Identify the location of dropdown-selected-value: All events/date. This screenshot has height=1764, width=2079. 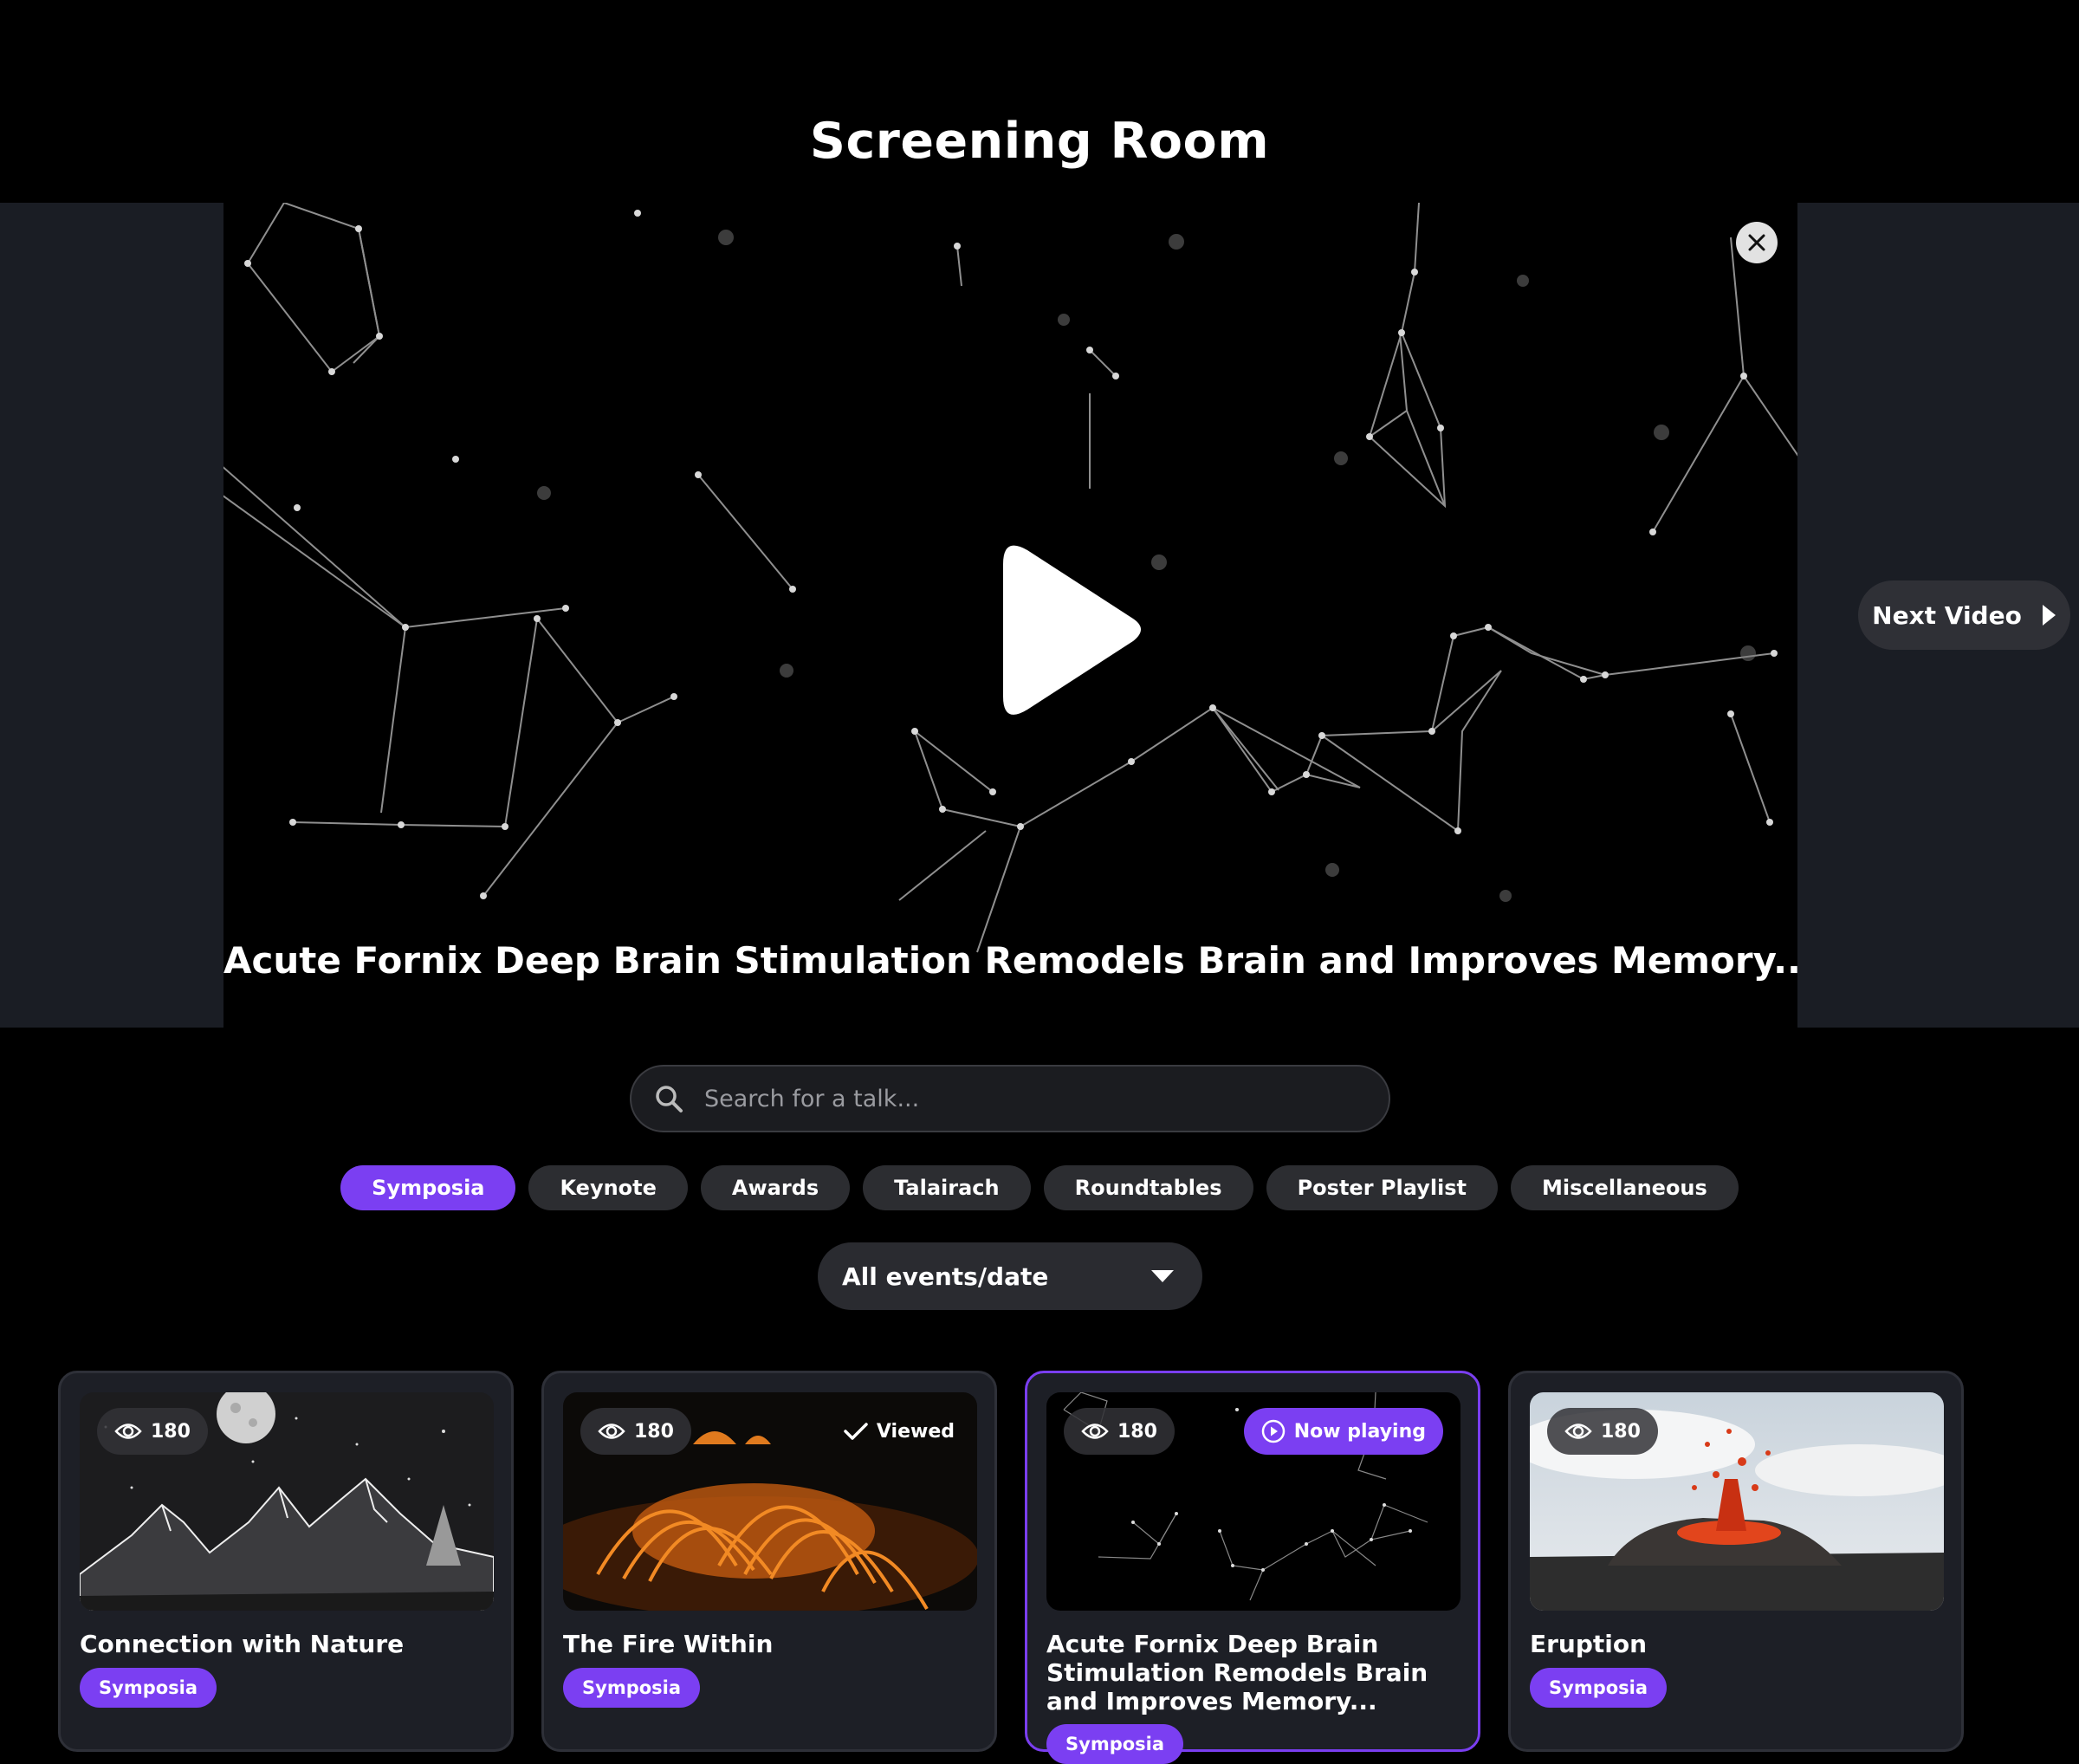
(945, 1276).